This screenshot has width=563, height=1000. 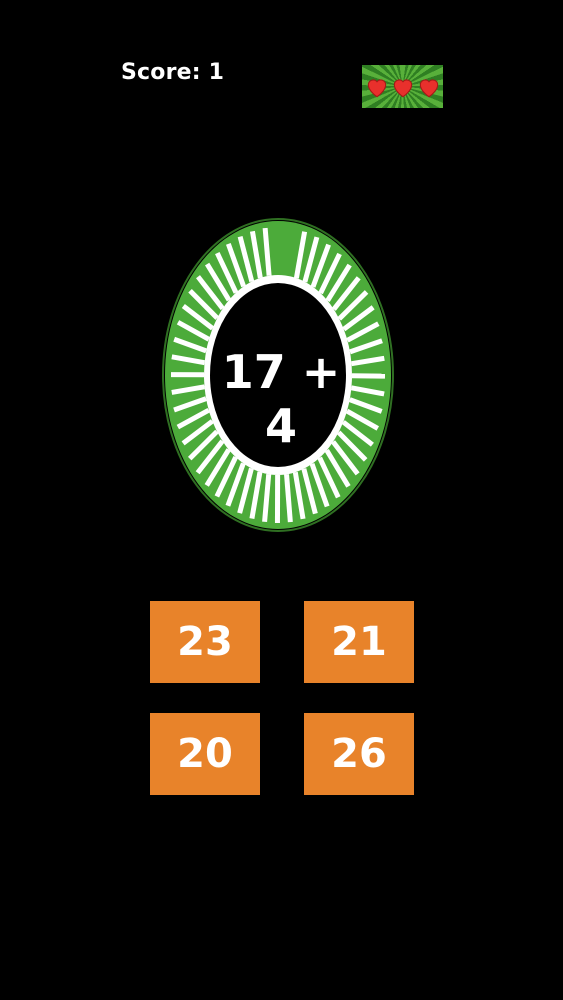 I want to click on answer-button: 20, so click(x=205, y=754).